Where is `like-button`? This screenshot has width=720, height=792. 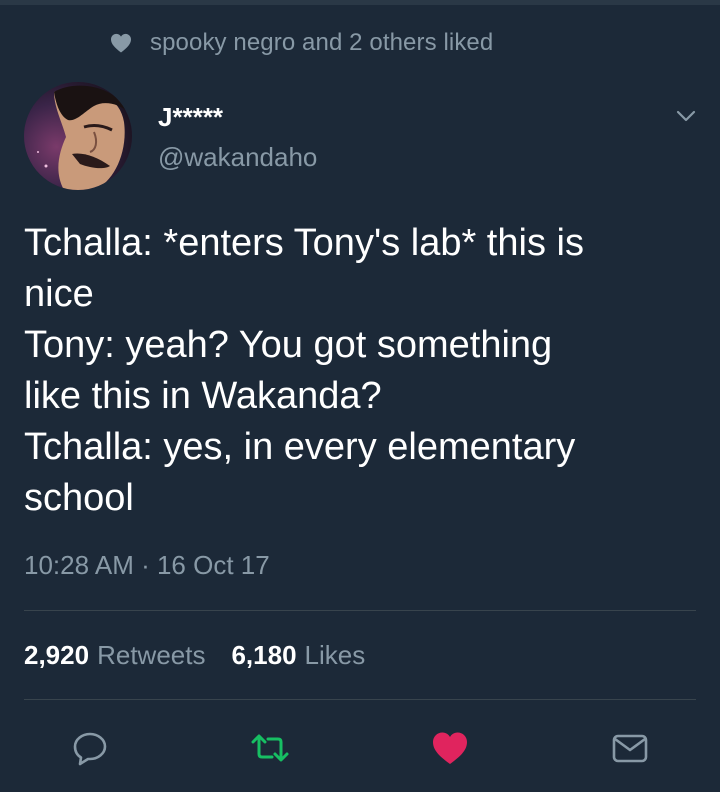 like-button is located at coordinates (450, 748).